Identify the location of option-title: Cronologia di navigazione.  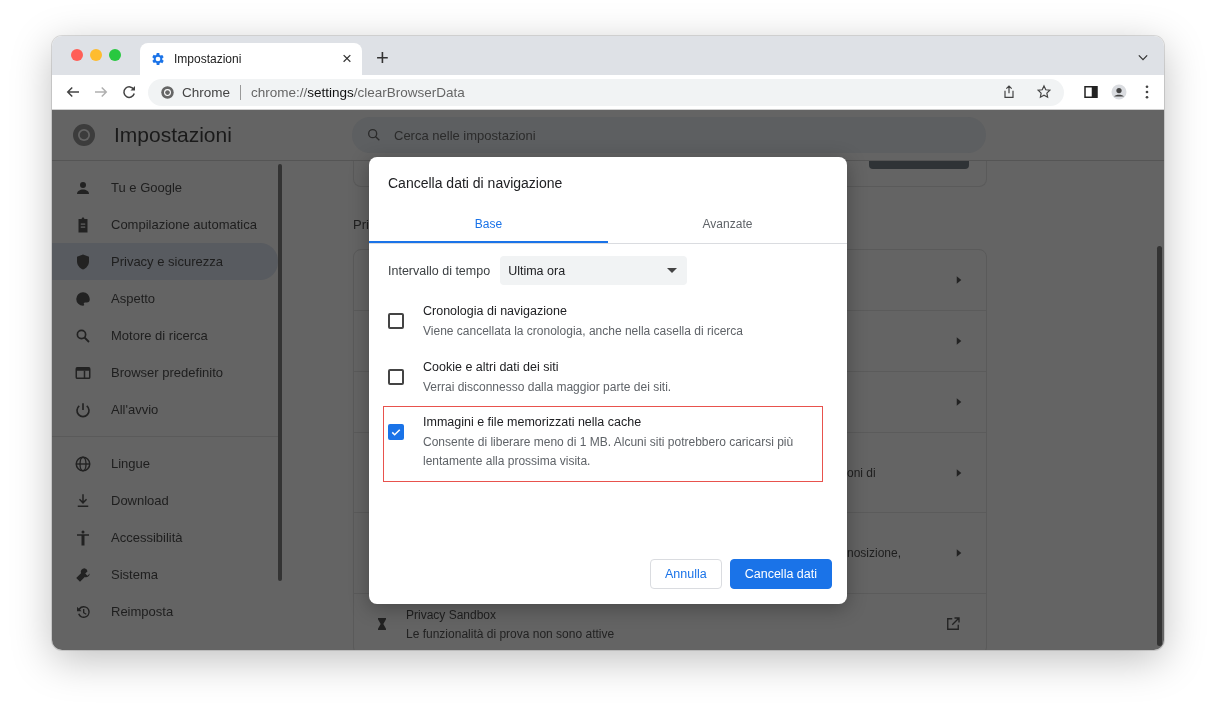
(495, 311).